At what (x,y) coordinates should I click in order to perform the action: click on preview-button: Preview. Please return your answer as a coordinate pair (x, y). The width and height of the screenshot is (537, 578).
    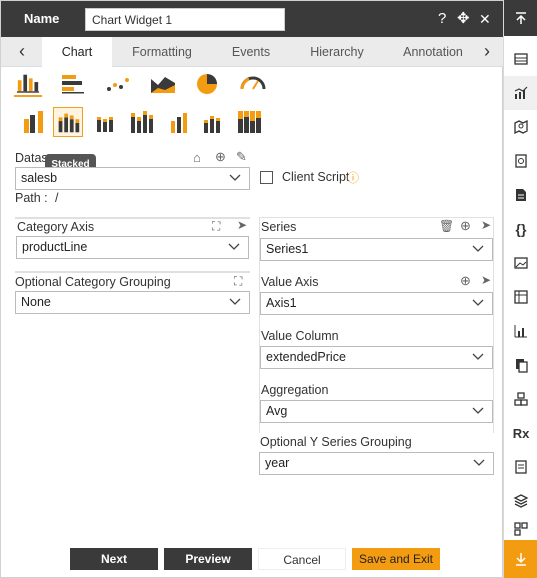
    Looking at the image, I should click on (208, 559).